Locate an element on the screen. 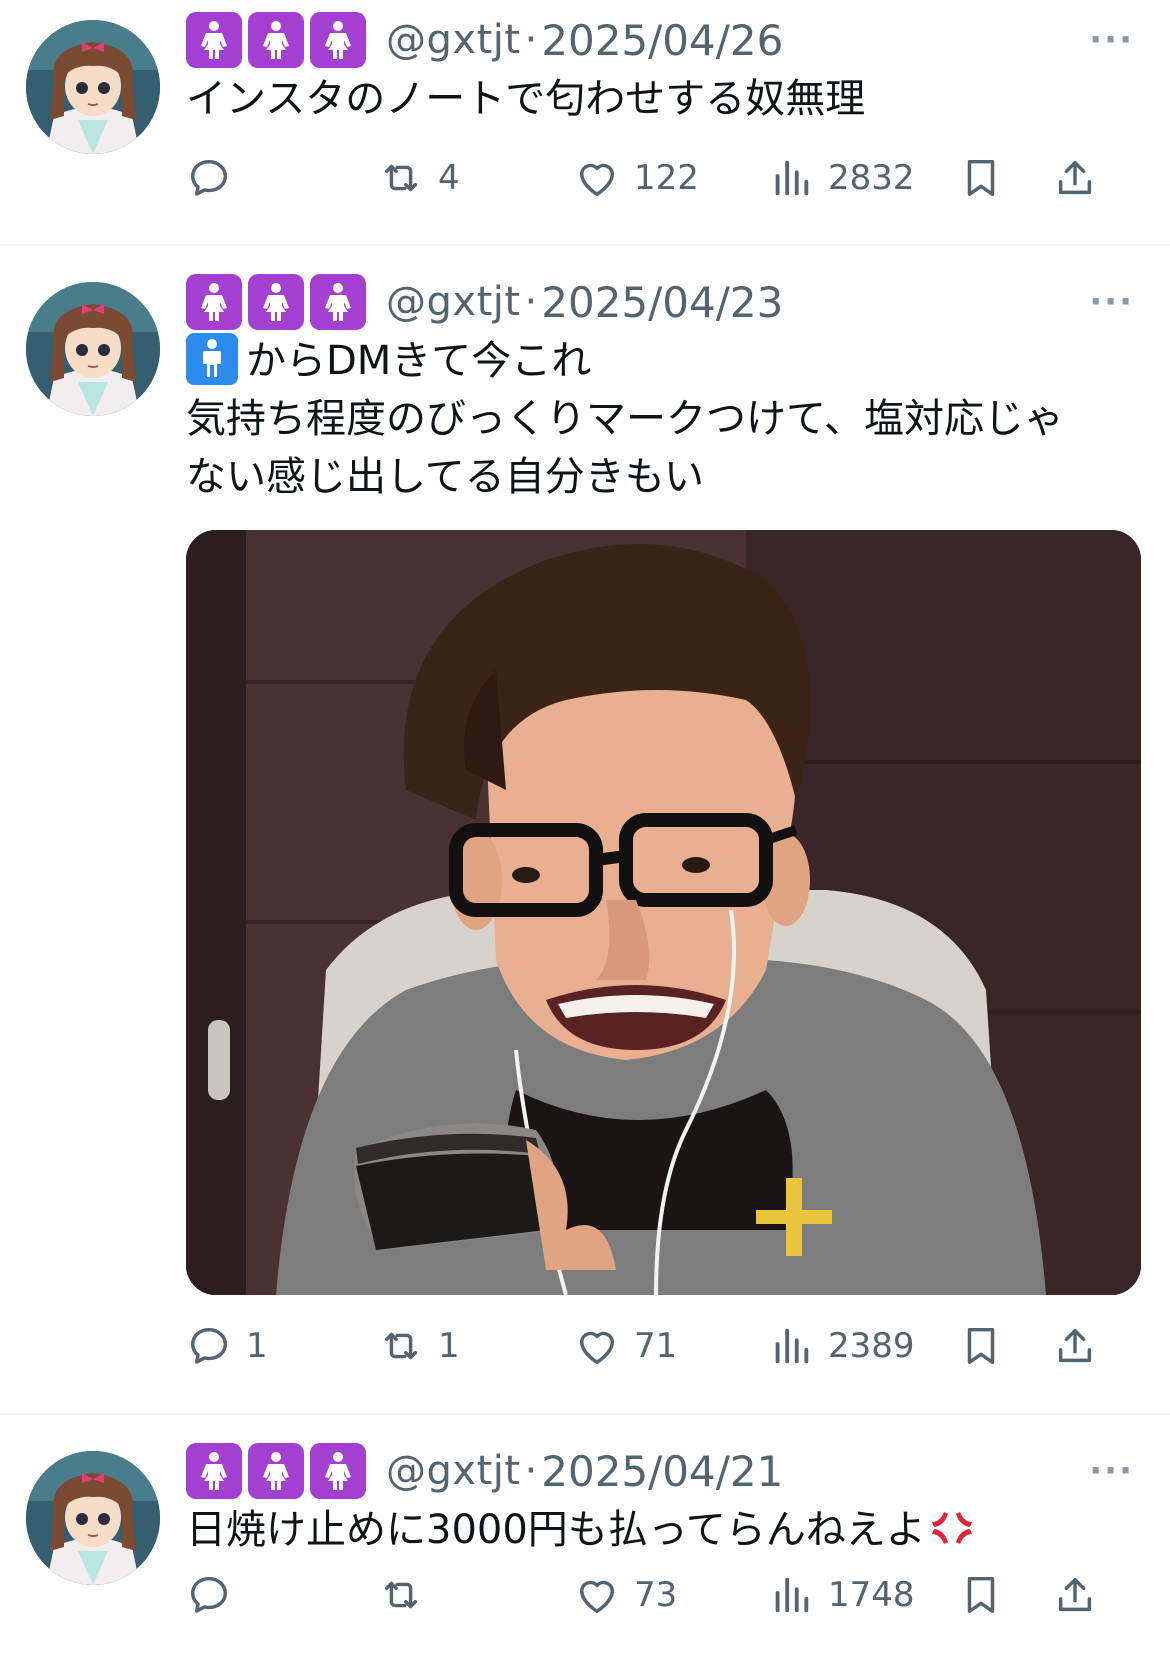  tweet-text-line: 日焼け止めに3000円も払ってらんねえよ is located at coordinates (656, 1530).